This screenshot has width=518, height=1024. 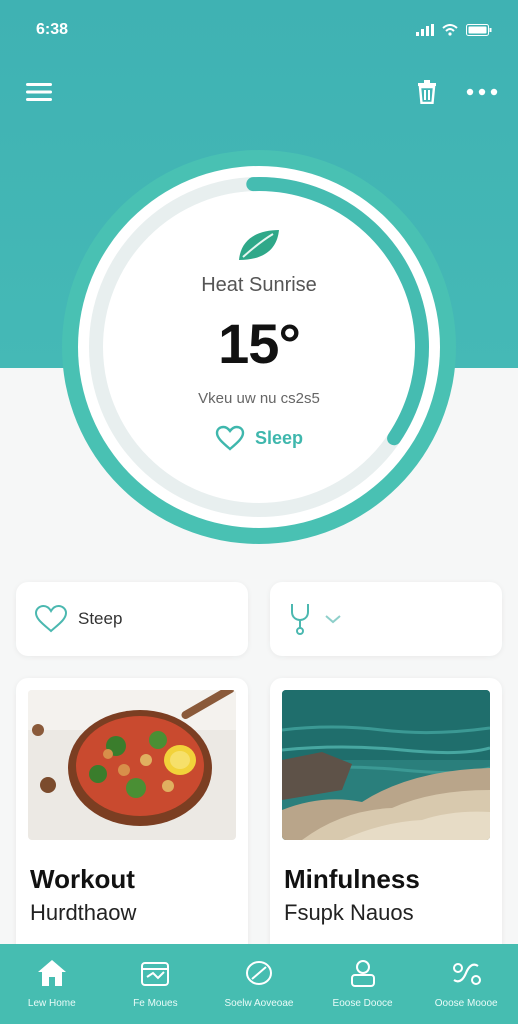 What do you see at coordinates (259, 1003) in the screenshot?
I see `tab-label: Soelw Aoveoae` at bounding box center [259, 1003].